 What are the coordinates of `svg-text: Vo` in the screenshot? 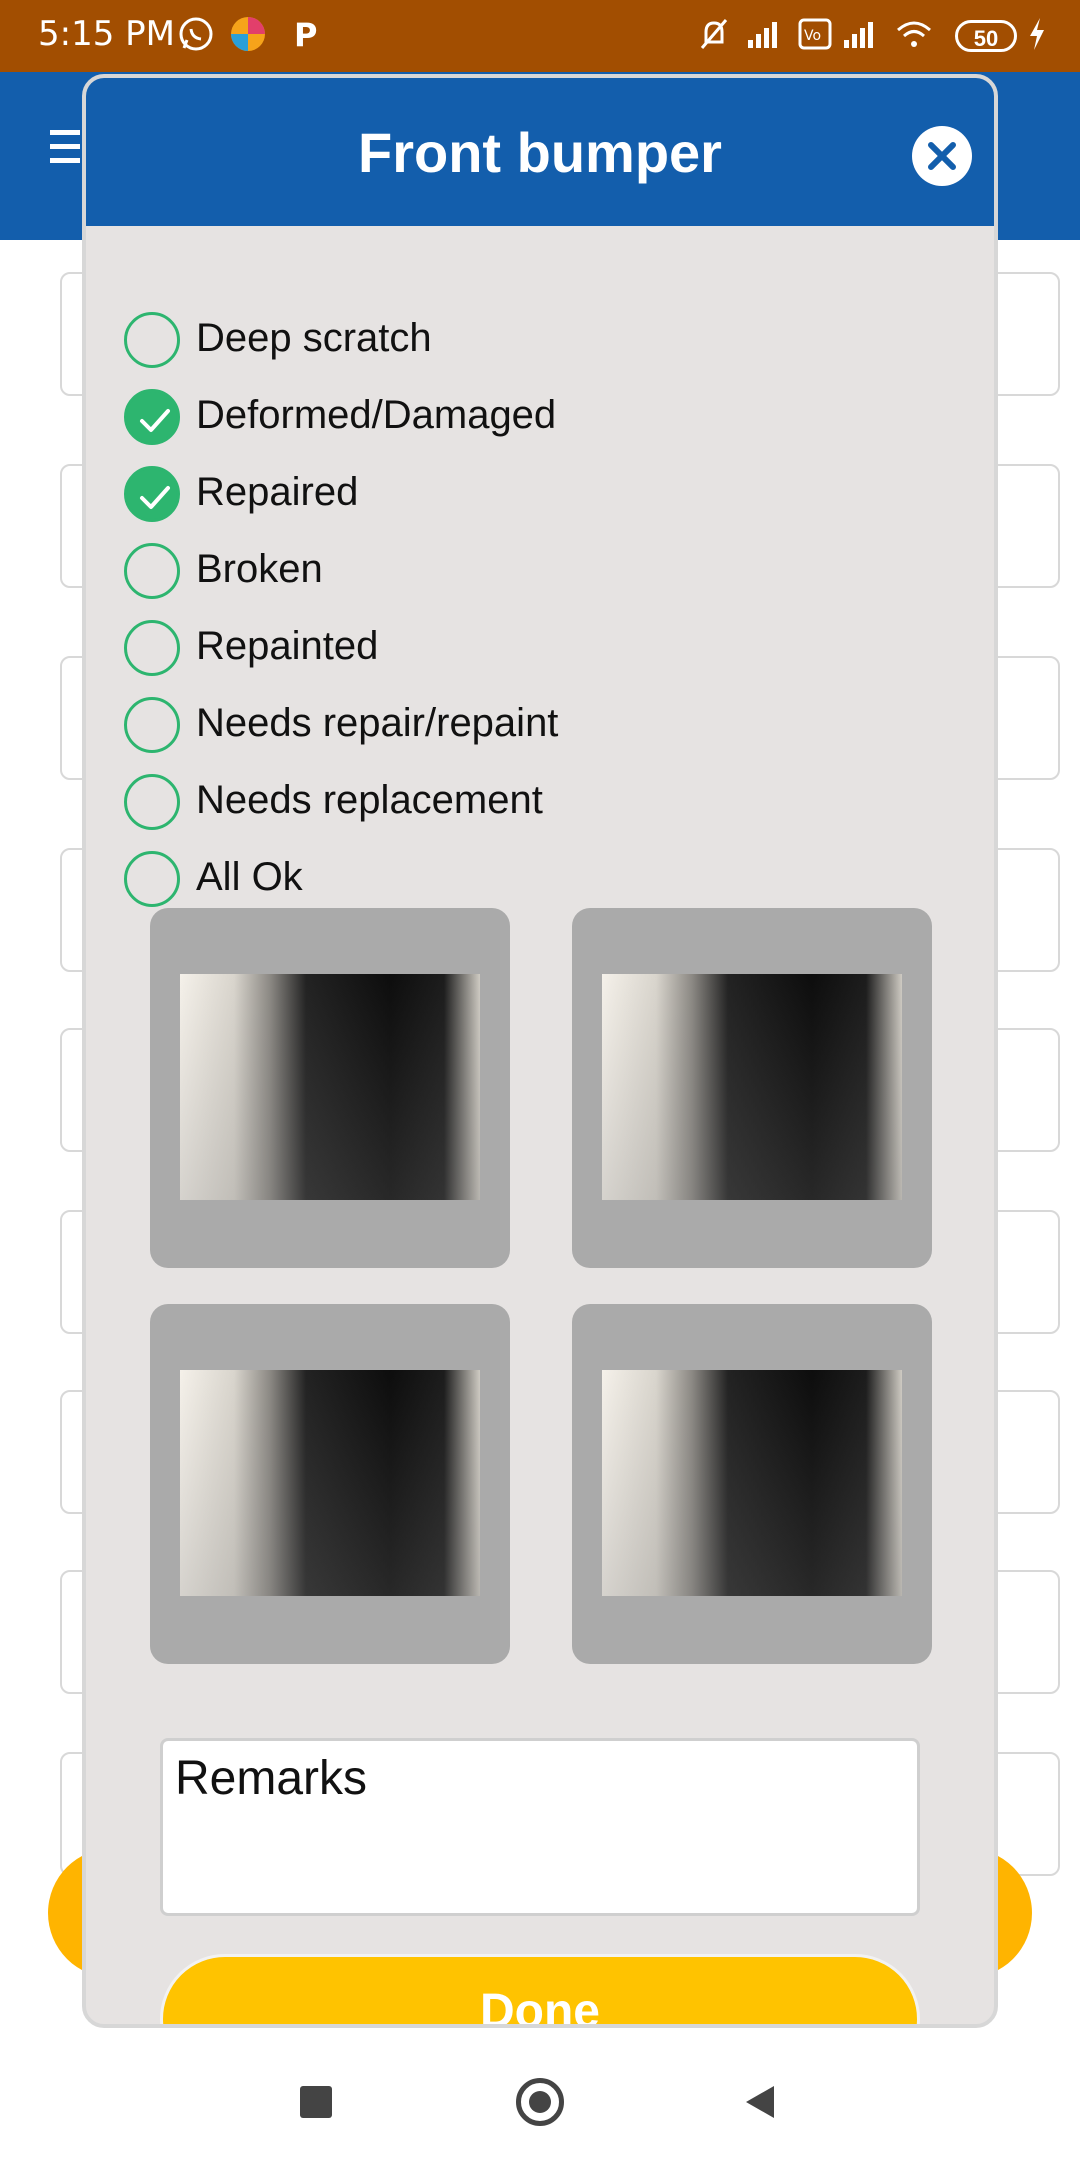 It's located at (812, 36).